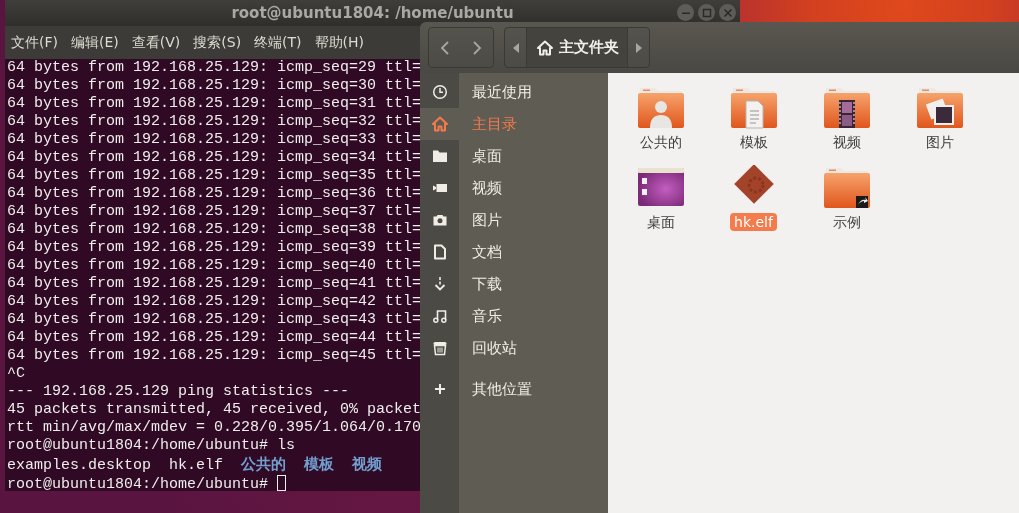 The height and width of the screenshot is (513, 1019). What do you see at coordinates (214, 319) in the screenshot?
I see `terminal-line: 64 bytes from 192.168.25.129: icmp_seq=43 ttl=` at bounding box center [214, 319].